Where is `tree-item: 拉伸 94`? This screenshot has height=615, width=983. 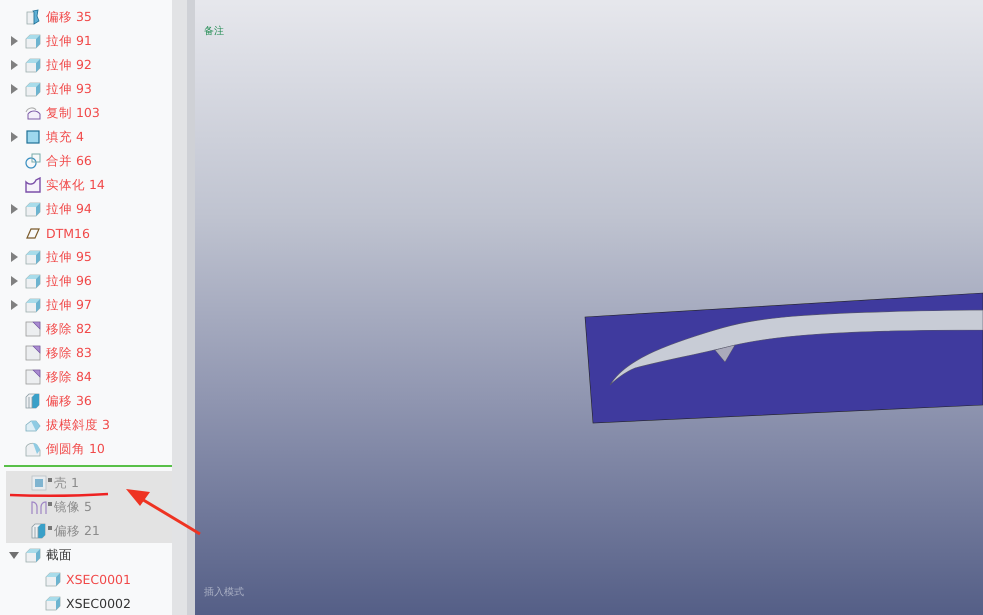
tree-item: 拉伸 94 is located at coordinates (86, 209).